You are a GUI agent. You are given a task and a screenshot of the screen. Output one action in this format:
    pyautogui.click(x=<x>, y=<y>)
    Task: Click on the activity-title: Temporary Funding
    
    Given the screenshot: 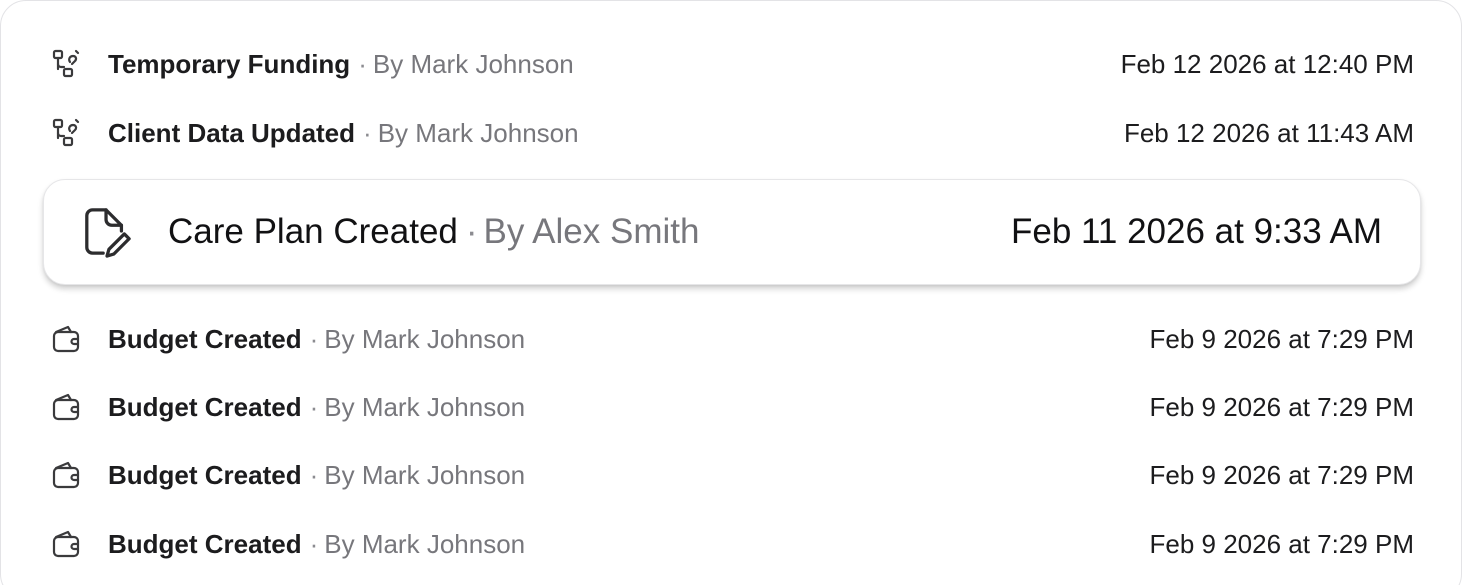 What is the action you would take?
    pyautogui.click(x=229, y=63)
    